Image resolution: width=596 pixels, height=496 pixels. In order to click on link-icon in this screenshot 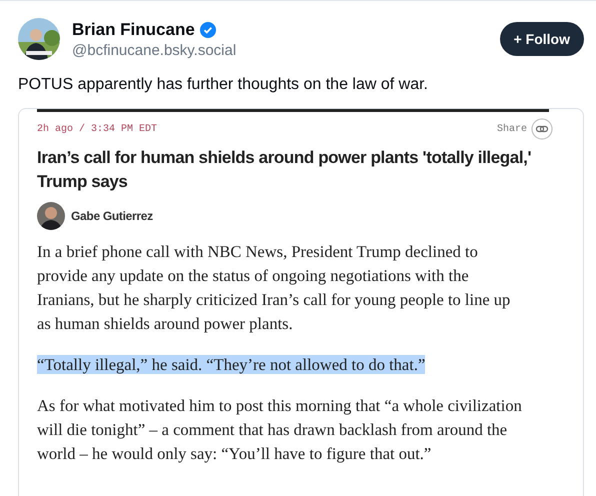, I will do `click(542, 129)`.